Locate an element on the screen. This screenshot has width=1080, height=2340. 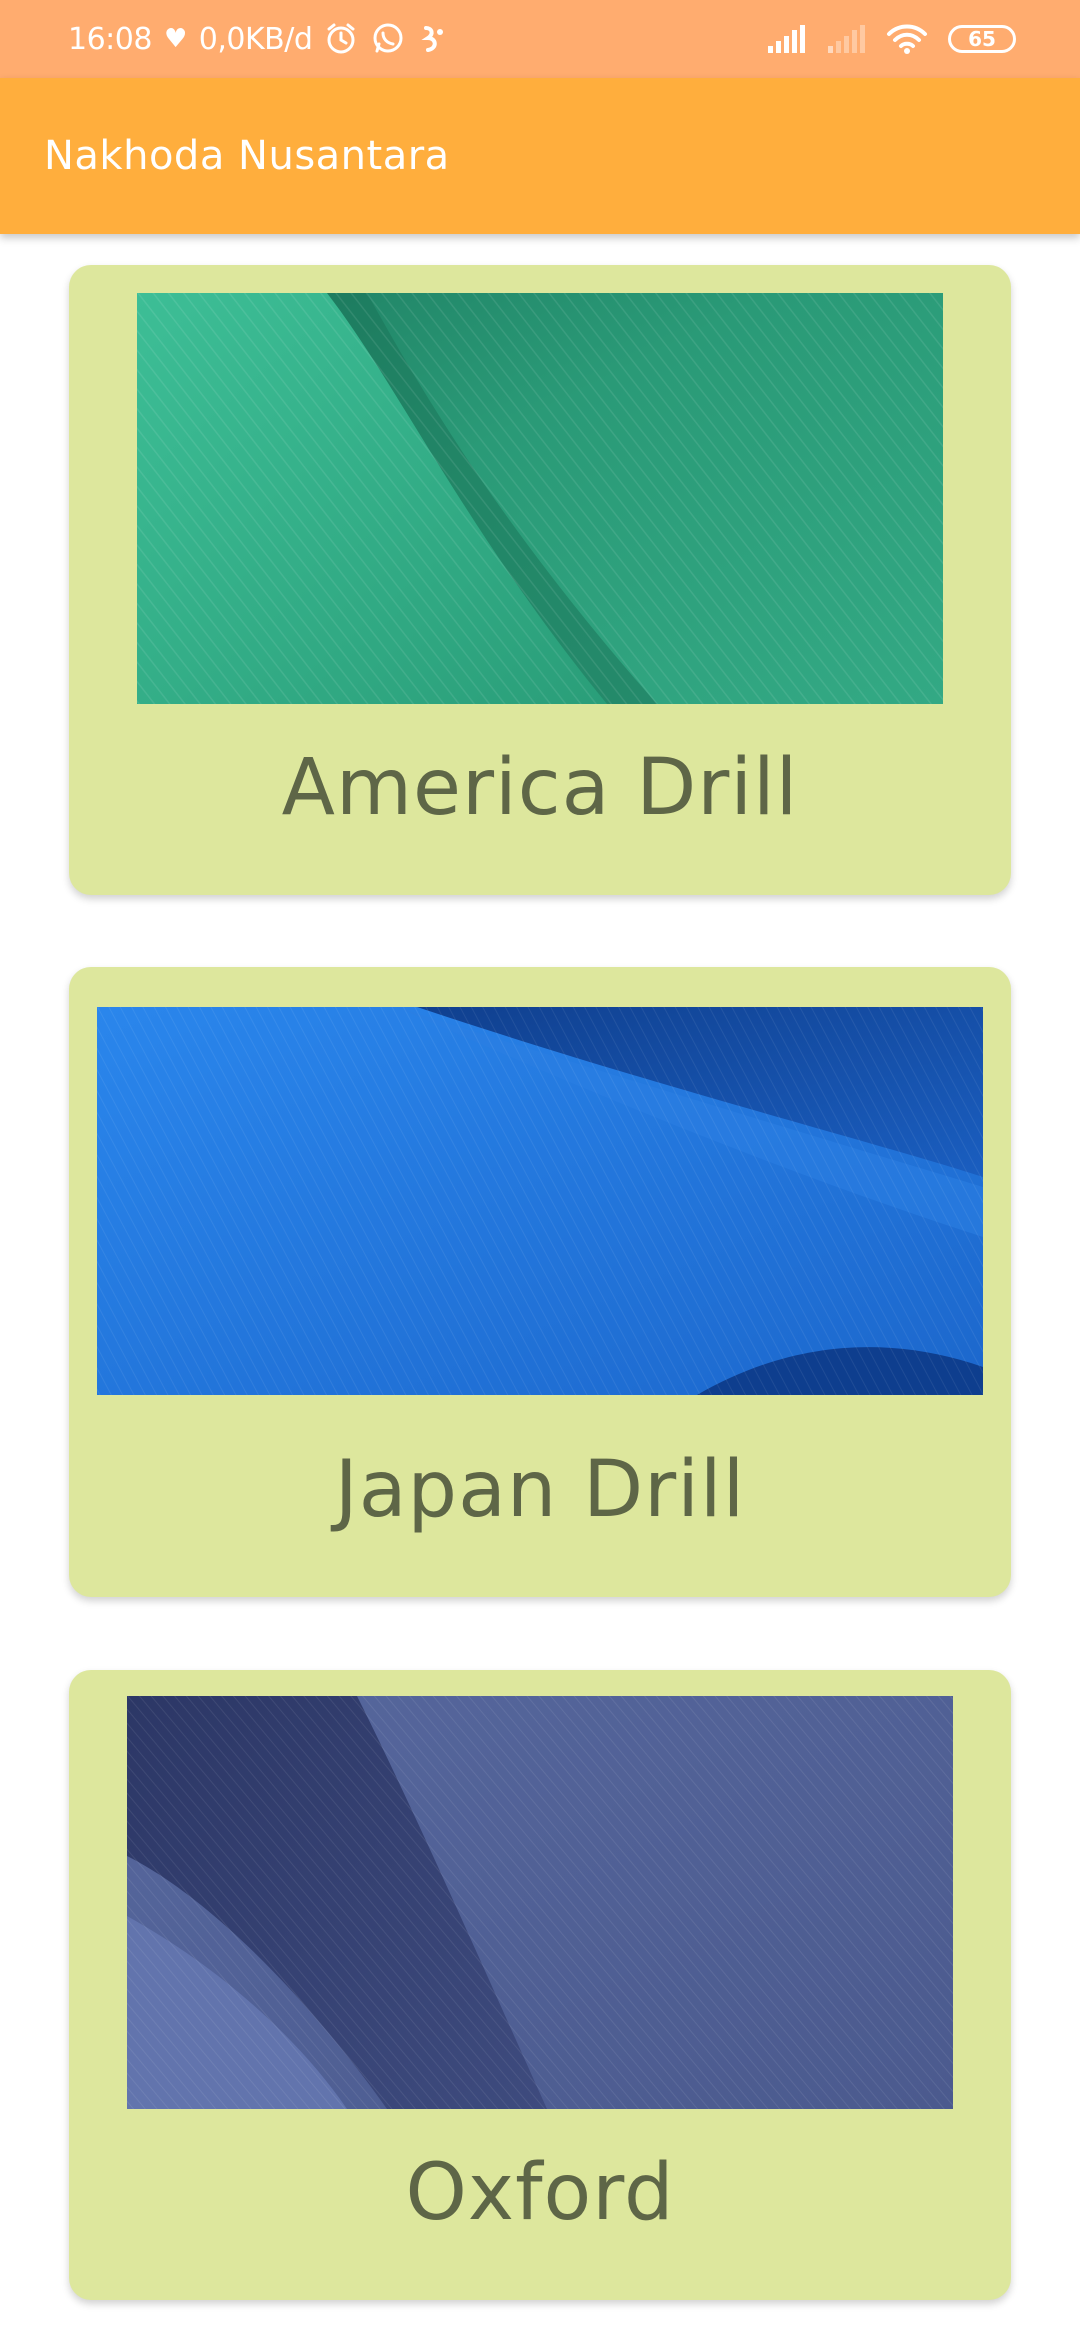
battery-level: 65 is located at coordinates (982, 39).